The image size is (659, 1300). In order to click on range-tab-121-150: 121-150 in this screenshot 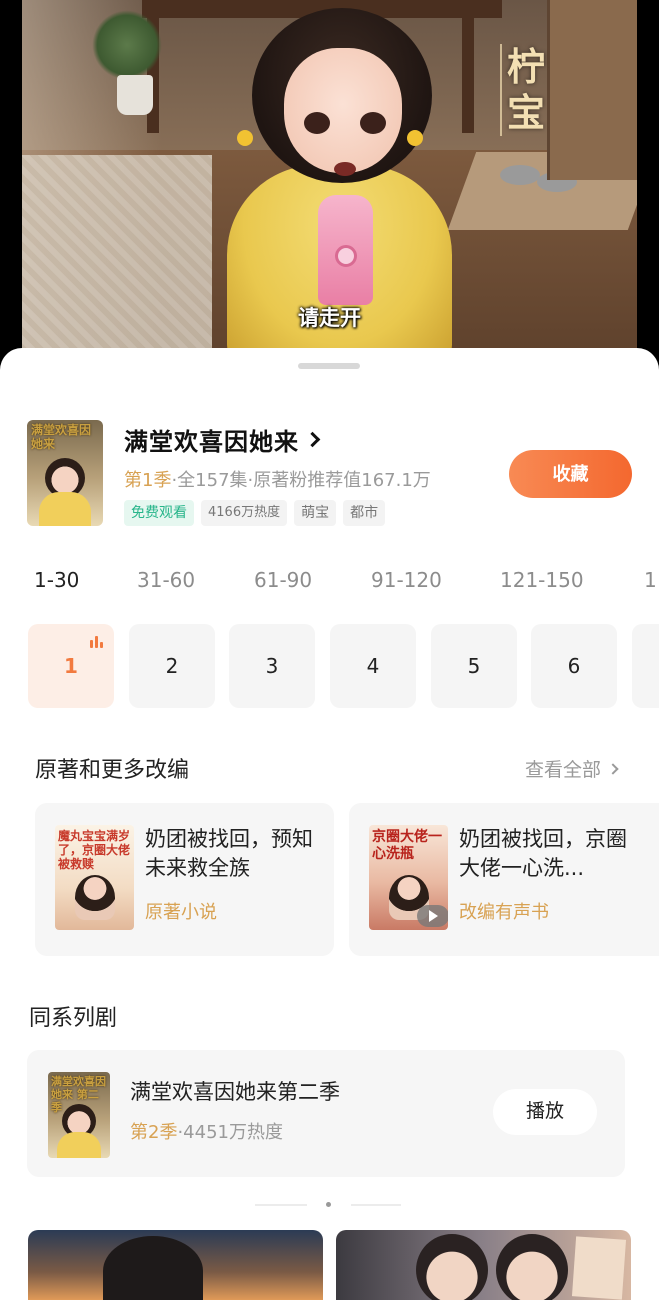, I will do `click(542, 580)`.